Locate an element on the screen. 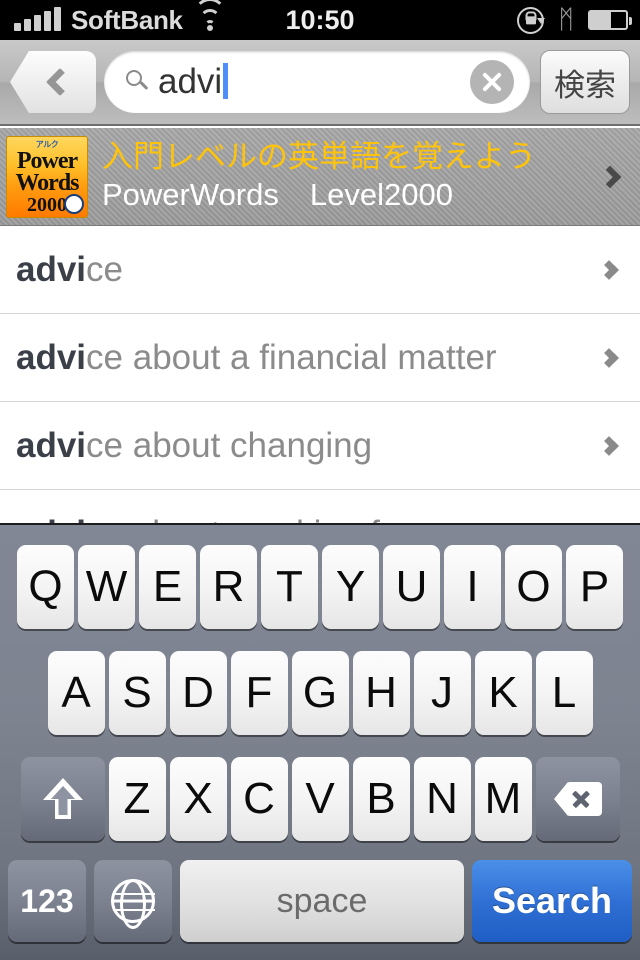  rotation-lock-icon is located at coordinates (531, 20).